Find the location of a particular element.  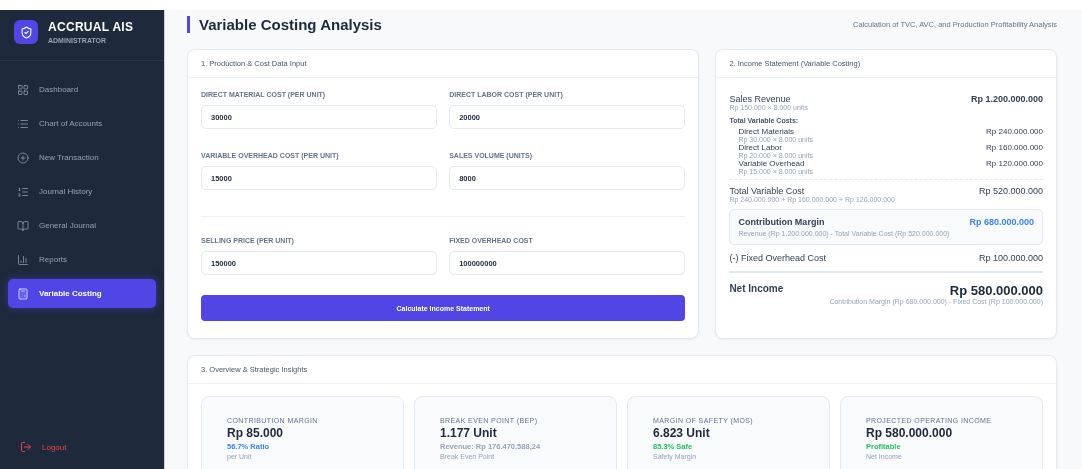

sidebar-item: Journal History is located at coordinates (82, 191).